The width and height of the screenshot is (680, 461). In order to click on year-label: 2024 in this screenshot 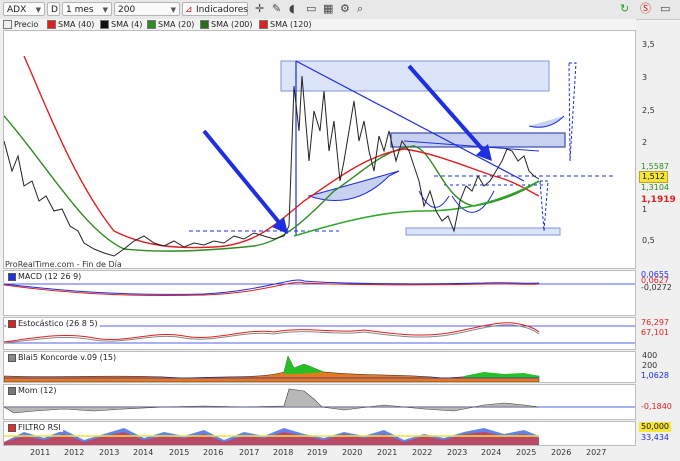, I will do `click(491, 452)`.